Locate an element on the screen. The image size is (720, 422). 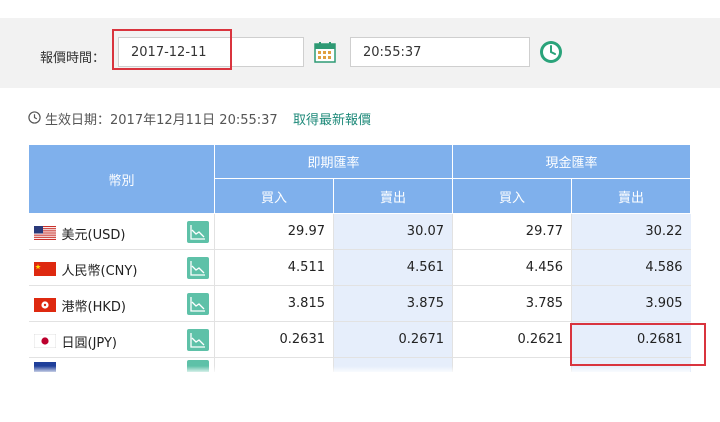
table-row: 人民幣(CNY) 4.511 4.561 4.456 4.586 is located at coordinates (359, 267).